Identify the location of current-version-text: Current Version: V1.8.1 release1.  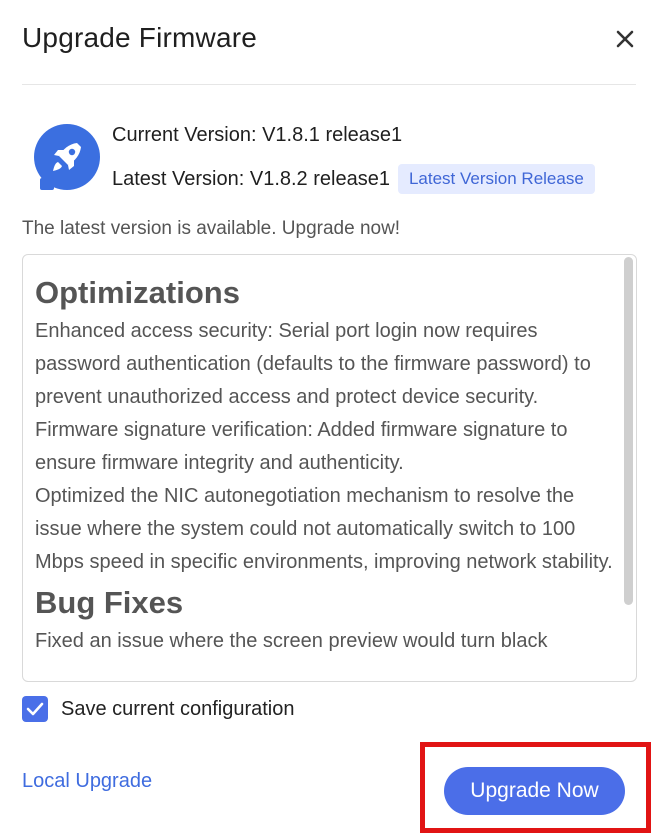
(257, 135).